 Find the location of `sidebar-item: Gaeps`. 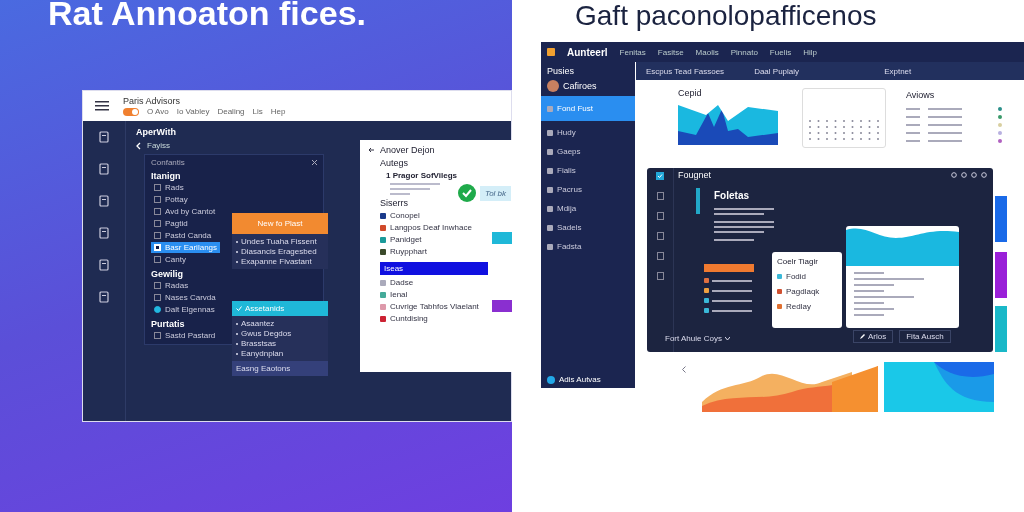

sidebar-item: Gaeps is located at coordinates (588, 151).